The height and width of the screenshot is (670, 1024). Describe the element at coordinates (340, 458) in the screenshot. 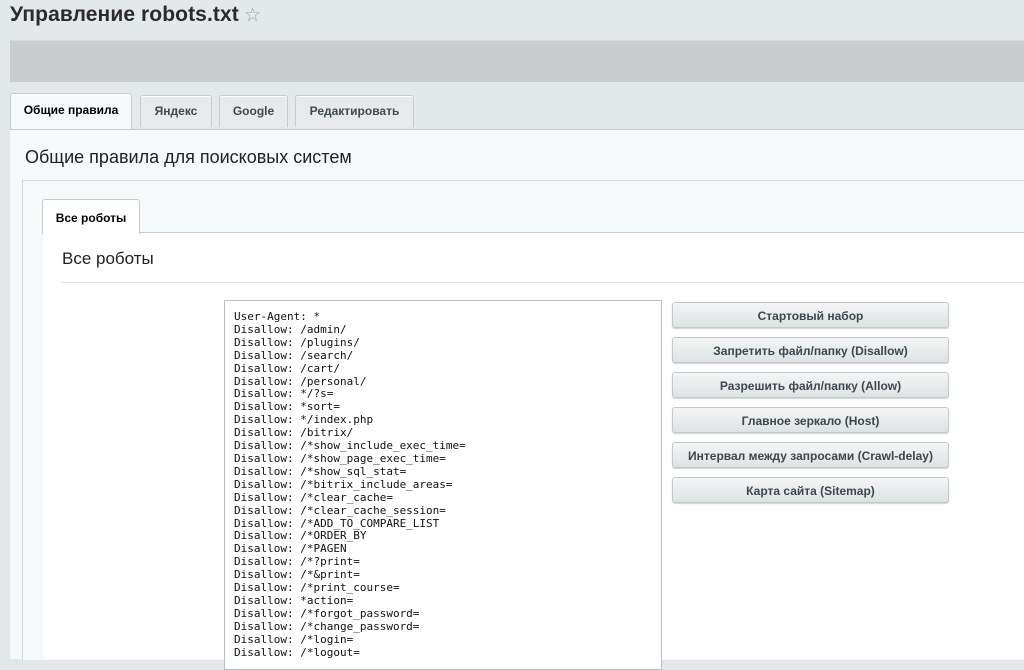

I see `robots-line: Disallow: /*show_page_exec_time=` at that location.